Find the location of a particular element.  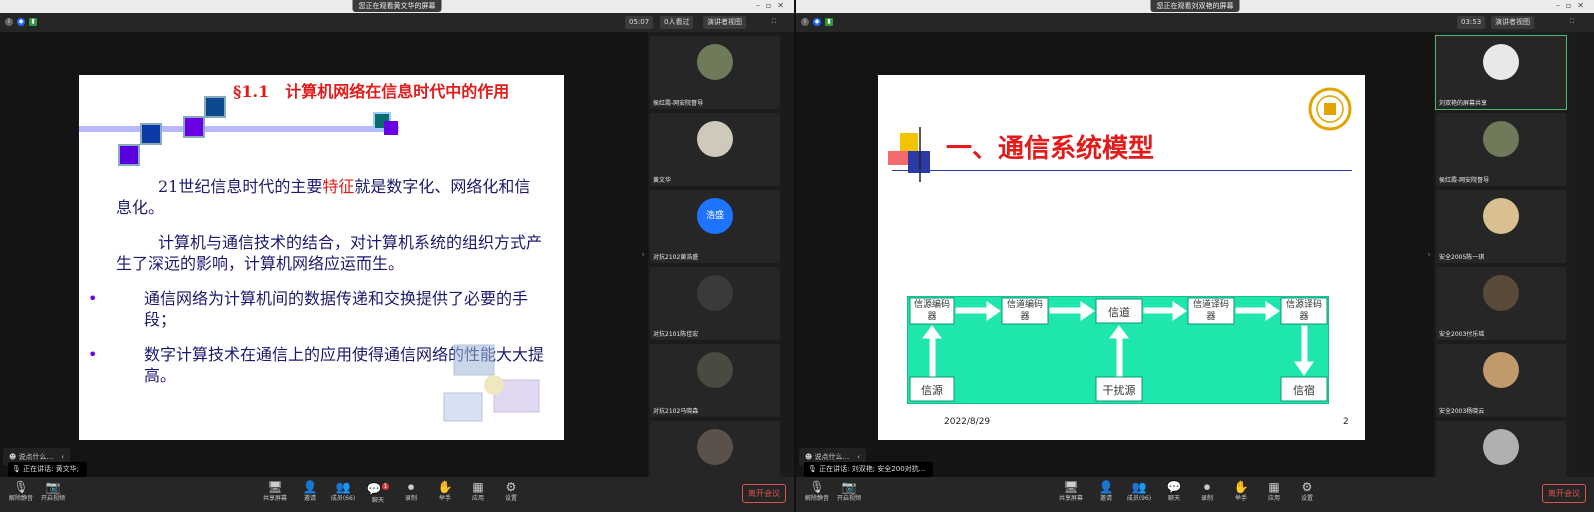

slide-page-number: 2 is located at coordinates (1346, 422).